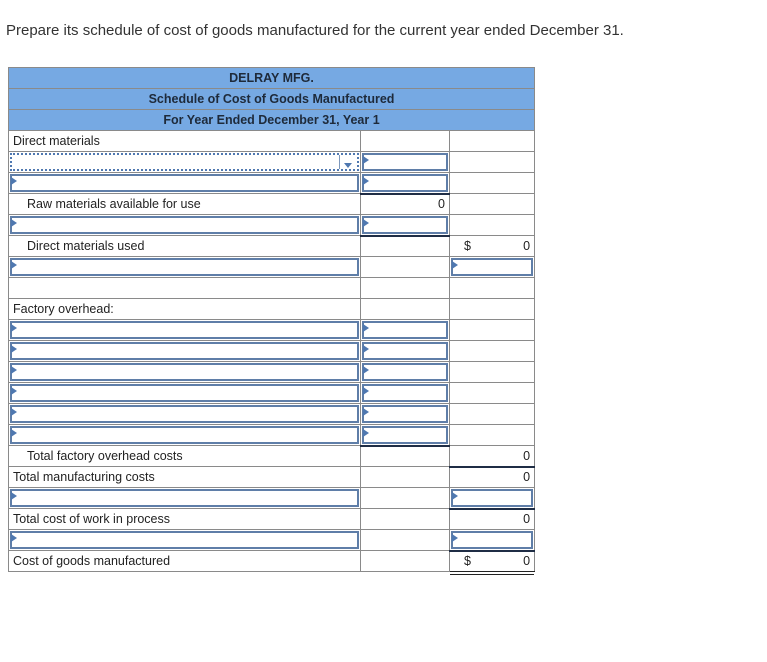 The image size is (767, 662). I want to click on header-row-title: Schedule of Cost of Goods Manufactured, so click(271, 99).